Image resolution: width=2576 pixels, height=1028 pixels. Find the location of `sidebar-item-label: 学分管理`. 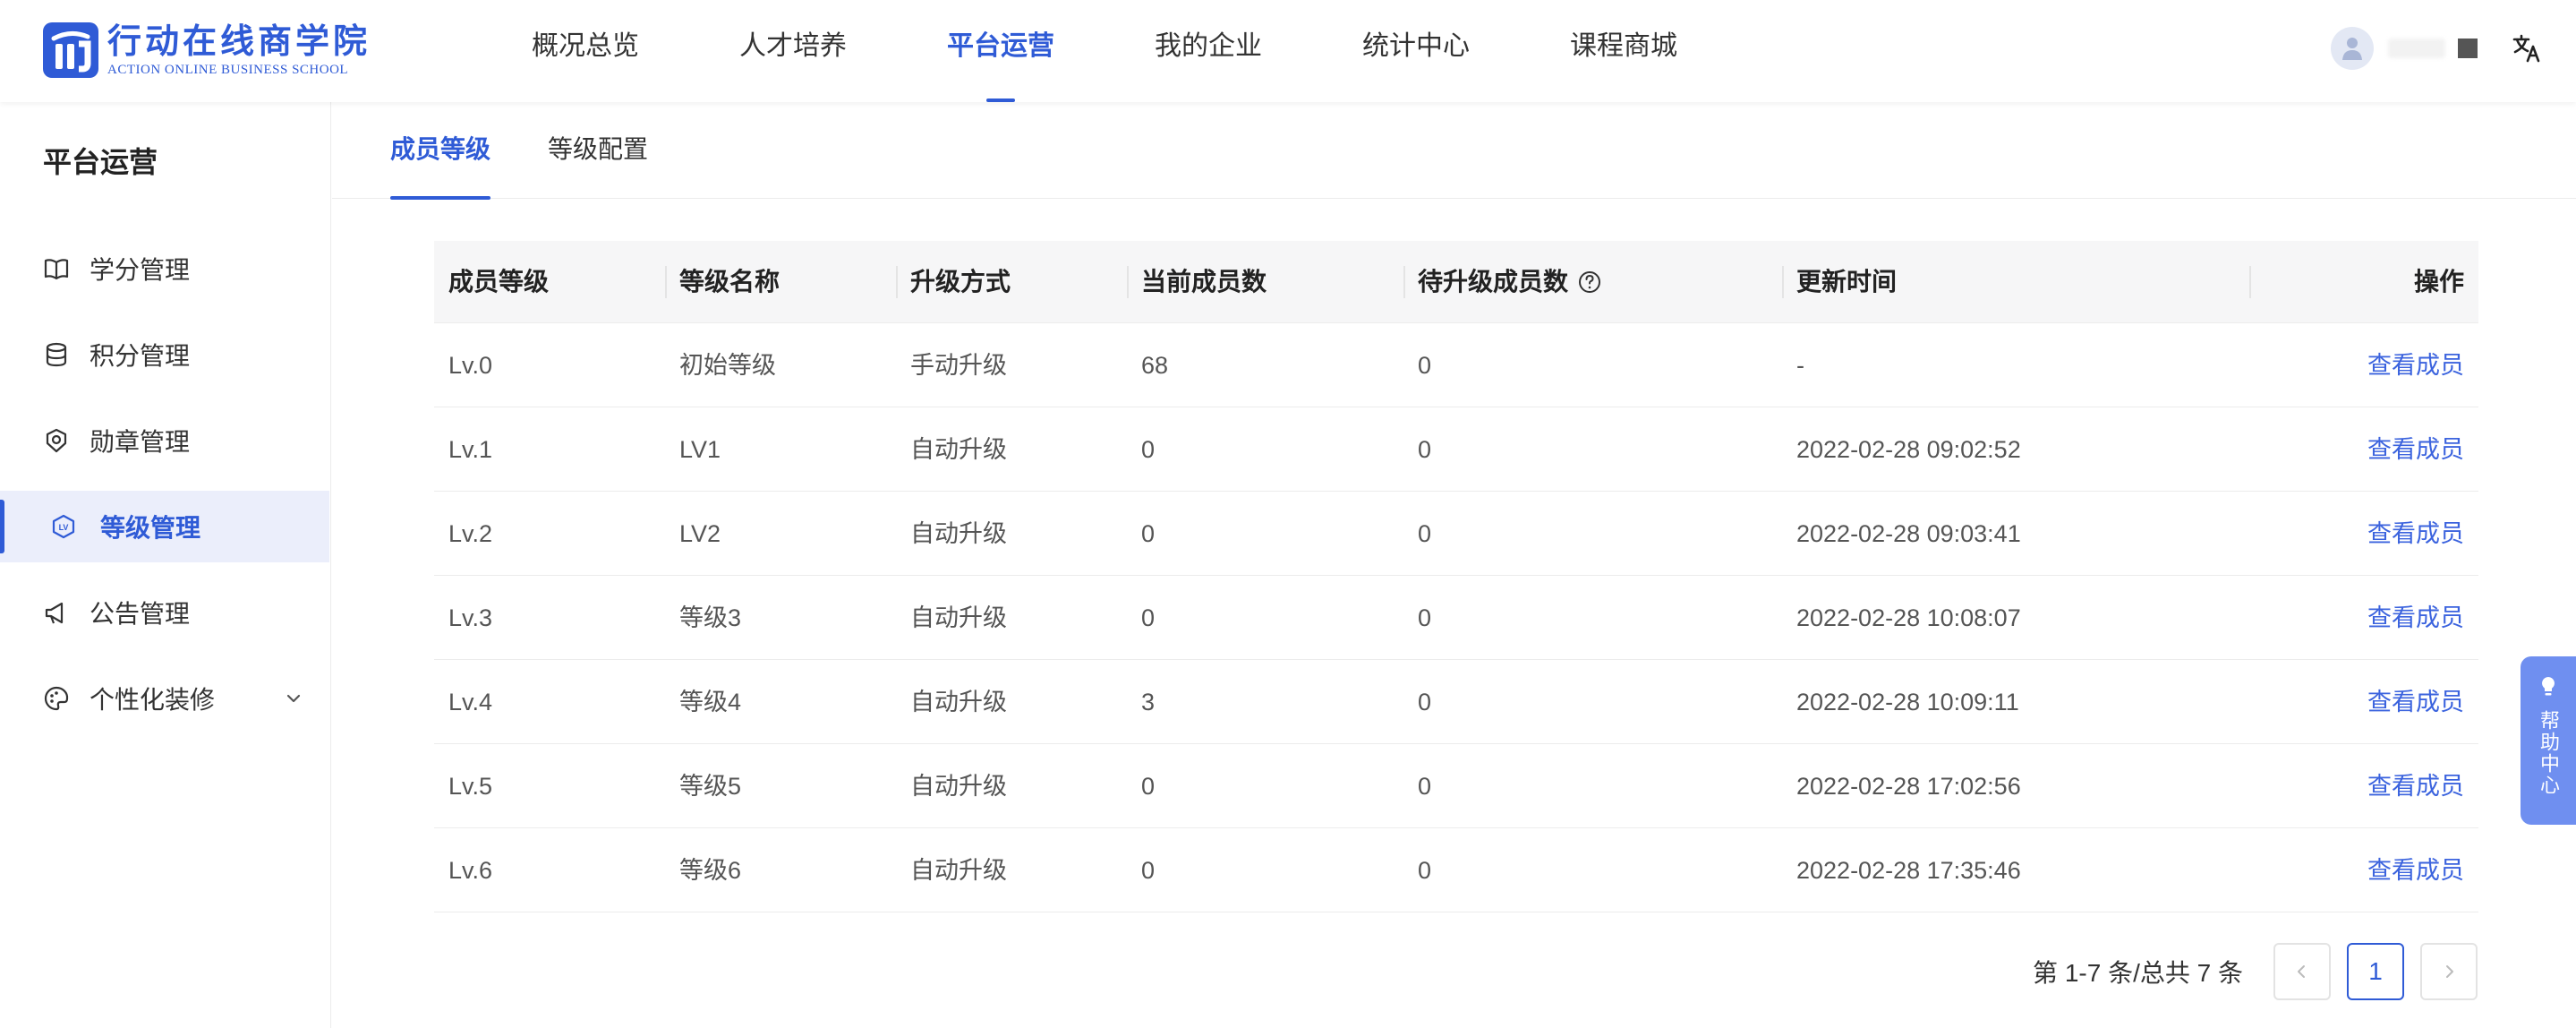

sidebar-item-label: 学分管理 is located at coordinates (140, 270).